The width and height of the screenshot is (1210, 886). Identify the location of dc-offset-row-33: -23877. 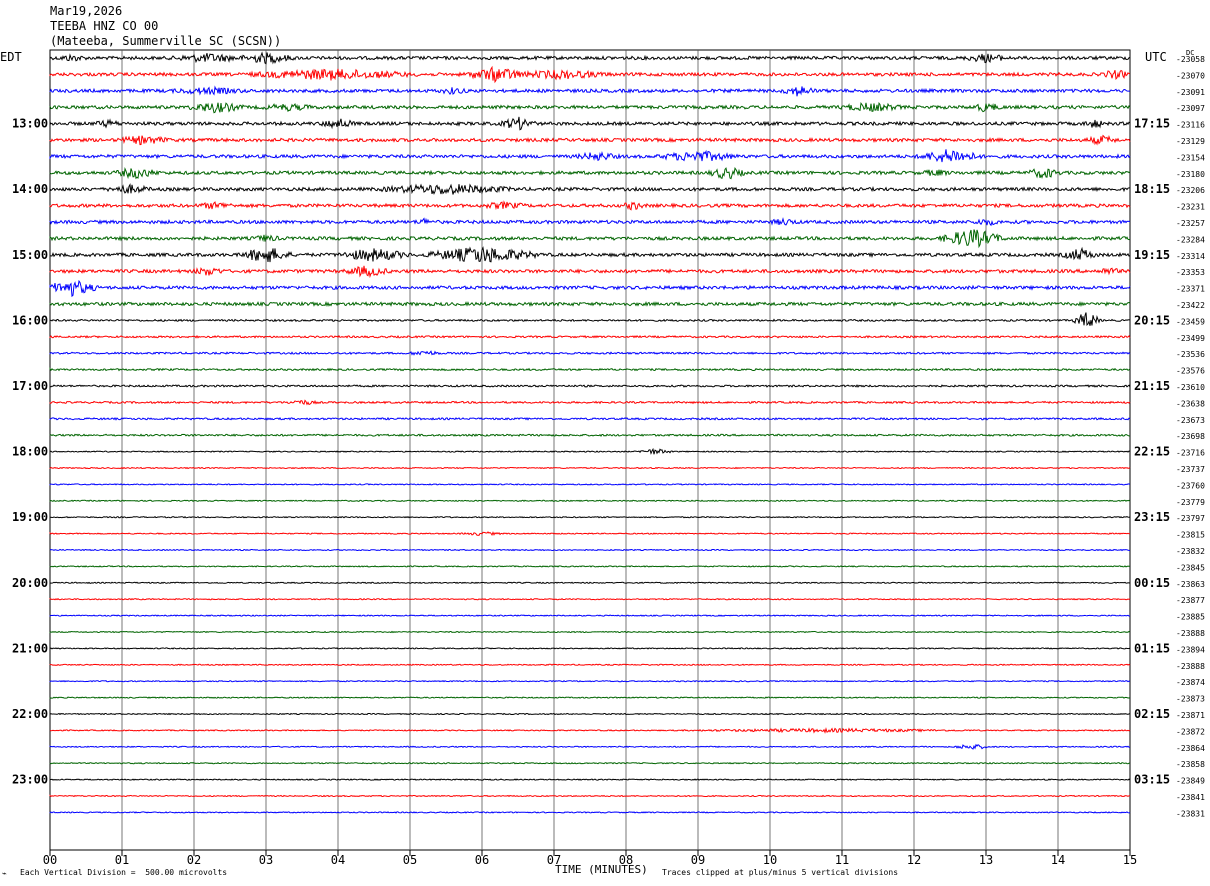
(1190, 600).